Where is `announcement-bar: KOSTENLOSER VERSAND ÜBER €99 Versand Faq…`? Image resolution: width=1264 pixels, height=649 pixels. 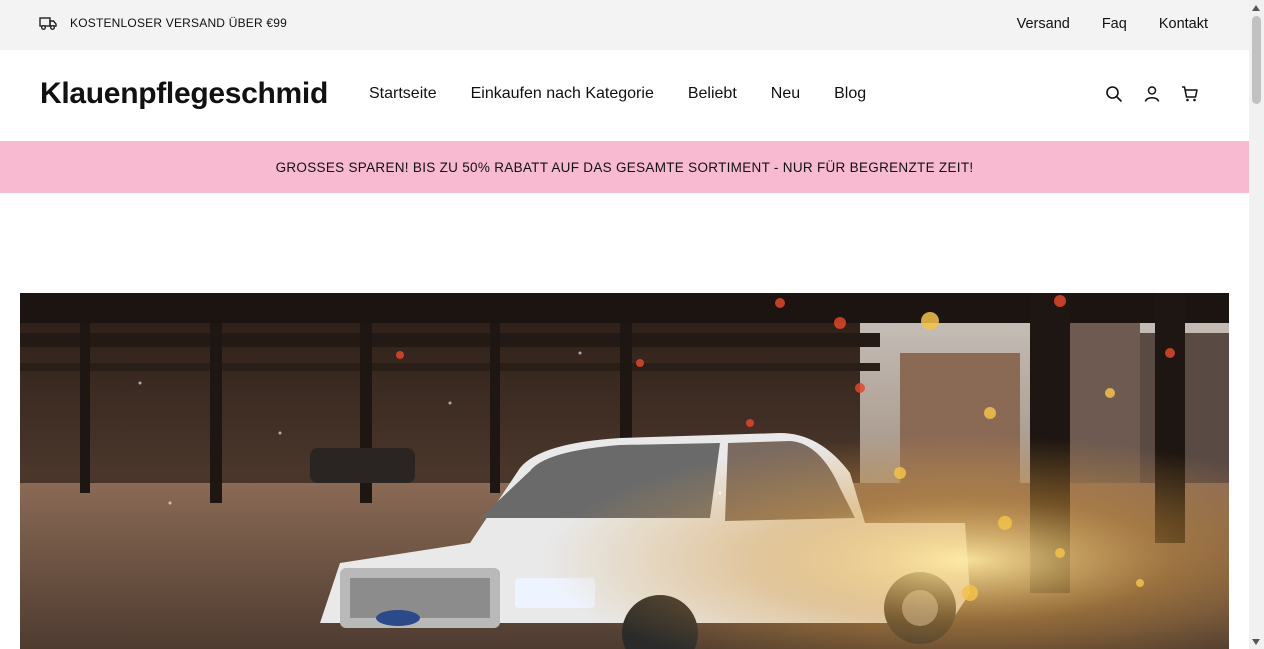 announcement-bar: KOSTENLOSER VERSAND ÜBER €99 Versand Faq… is located at coordinates (624, 25).